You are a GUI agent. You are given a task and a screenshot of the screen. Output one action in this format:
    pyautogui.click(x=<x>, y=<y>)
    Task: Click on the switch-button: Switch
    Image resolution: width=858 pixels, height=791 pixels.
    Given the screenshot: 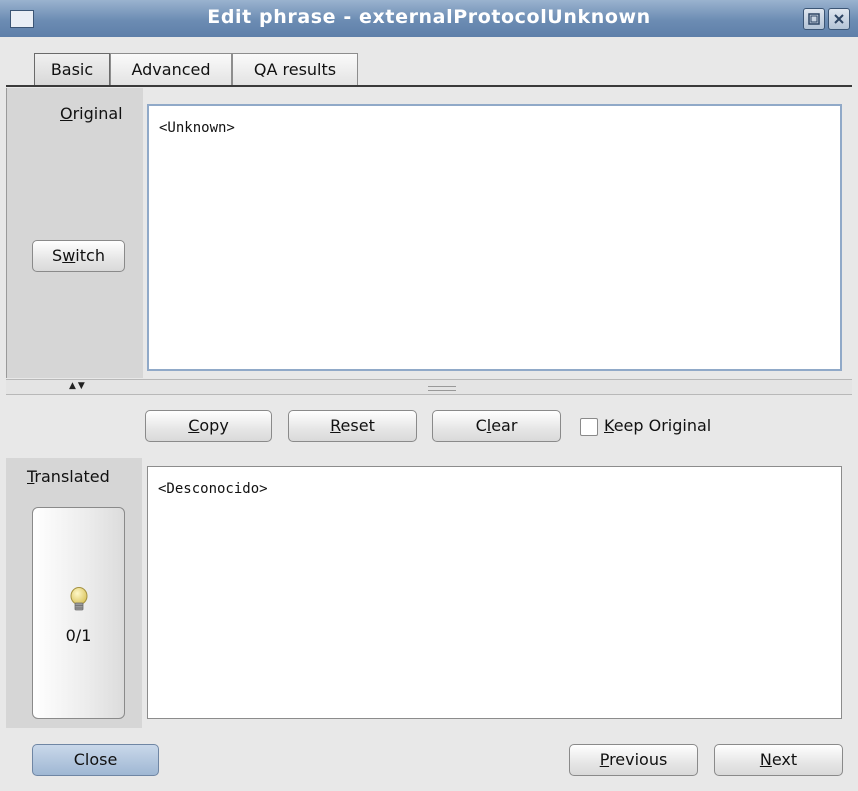 What is the action you would take?
    pyautogui.click(x=78, y=256)
    